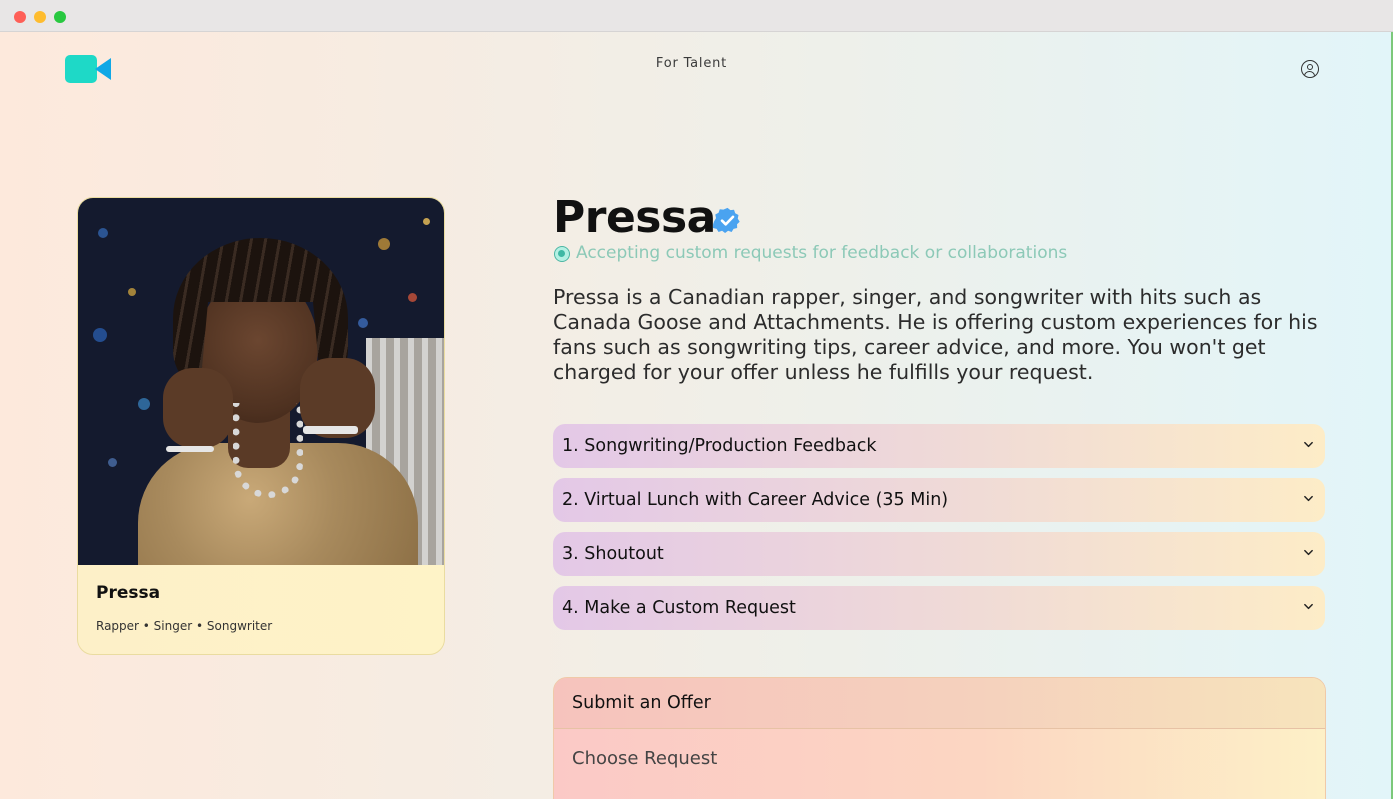 This screenshot has height=799, width=1393. Describe the element at coordinates (20, 17) in the screenshot. I see `close-window-button` at that location.